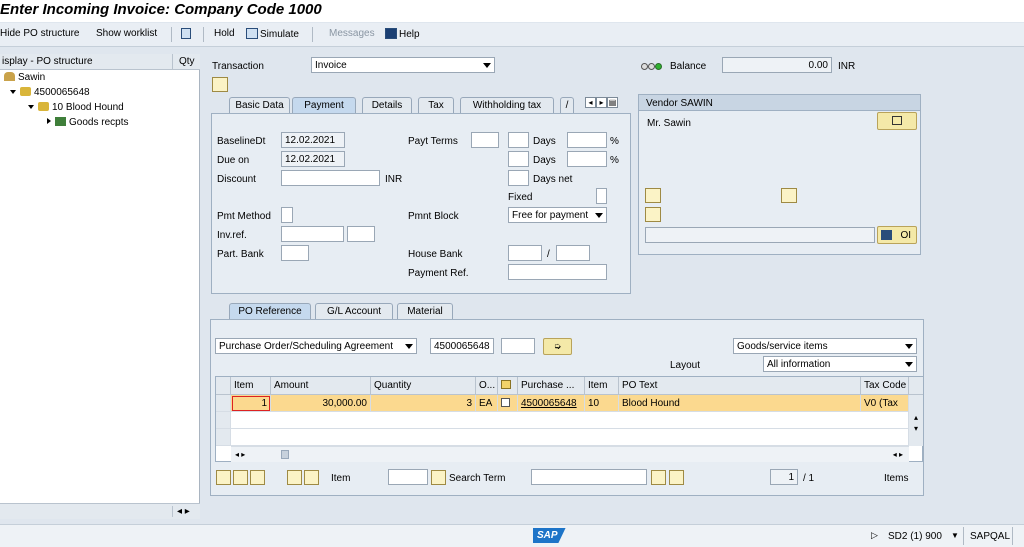  What do you see at coordinates (518, 178) in the screenshot?
I see `days-net-field` at bounding box center [518, 178].